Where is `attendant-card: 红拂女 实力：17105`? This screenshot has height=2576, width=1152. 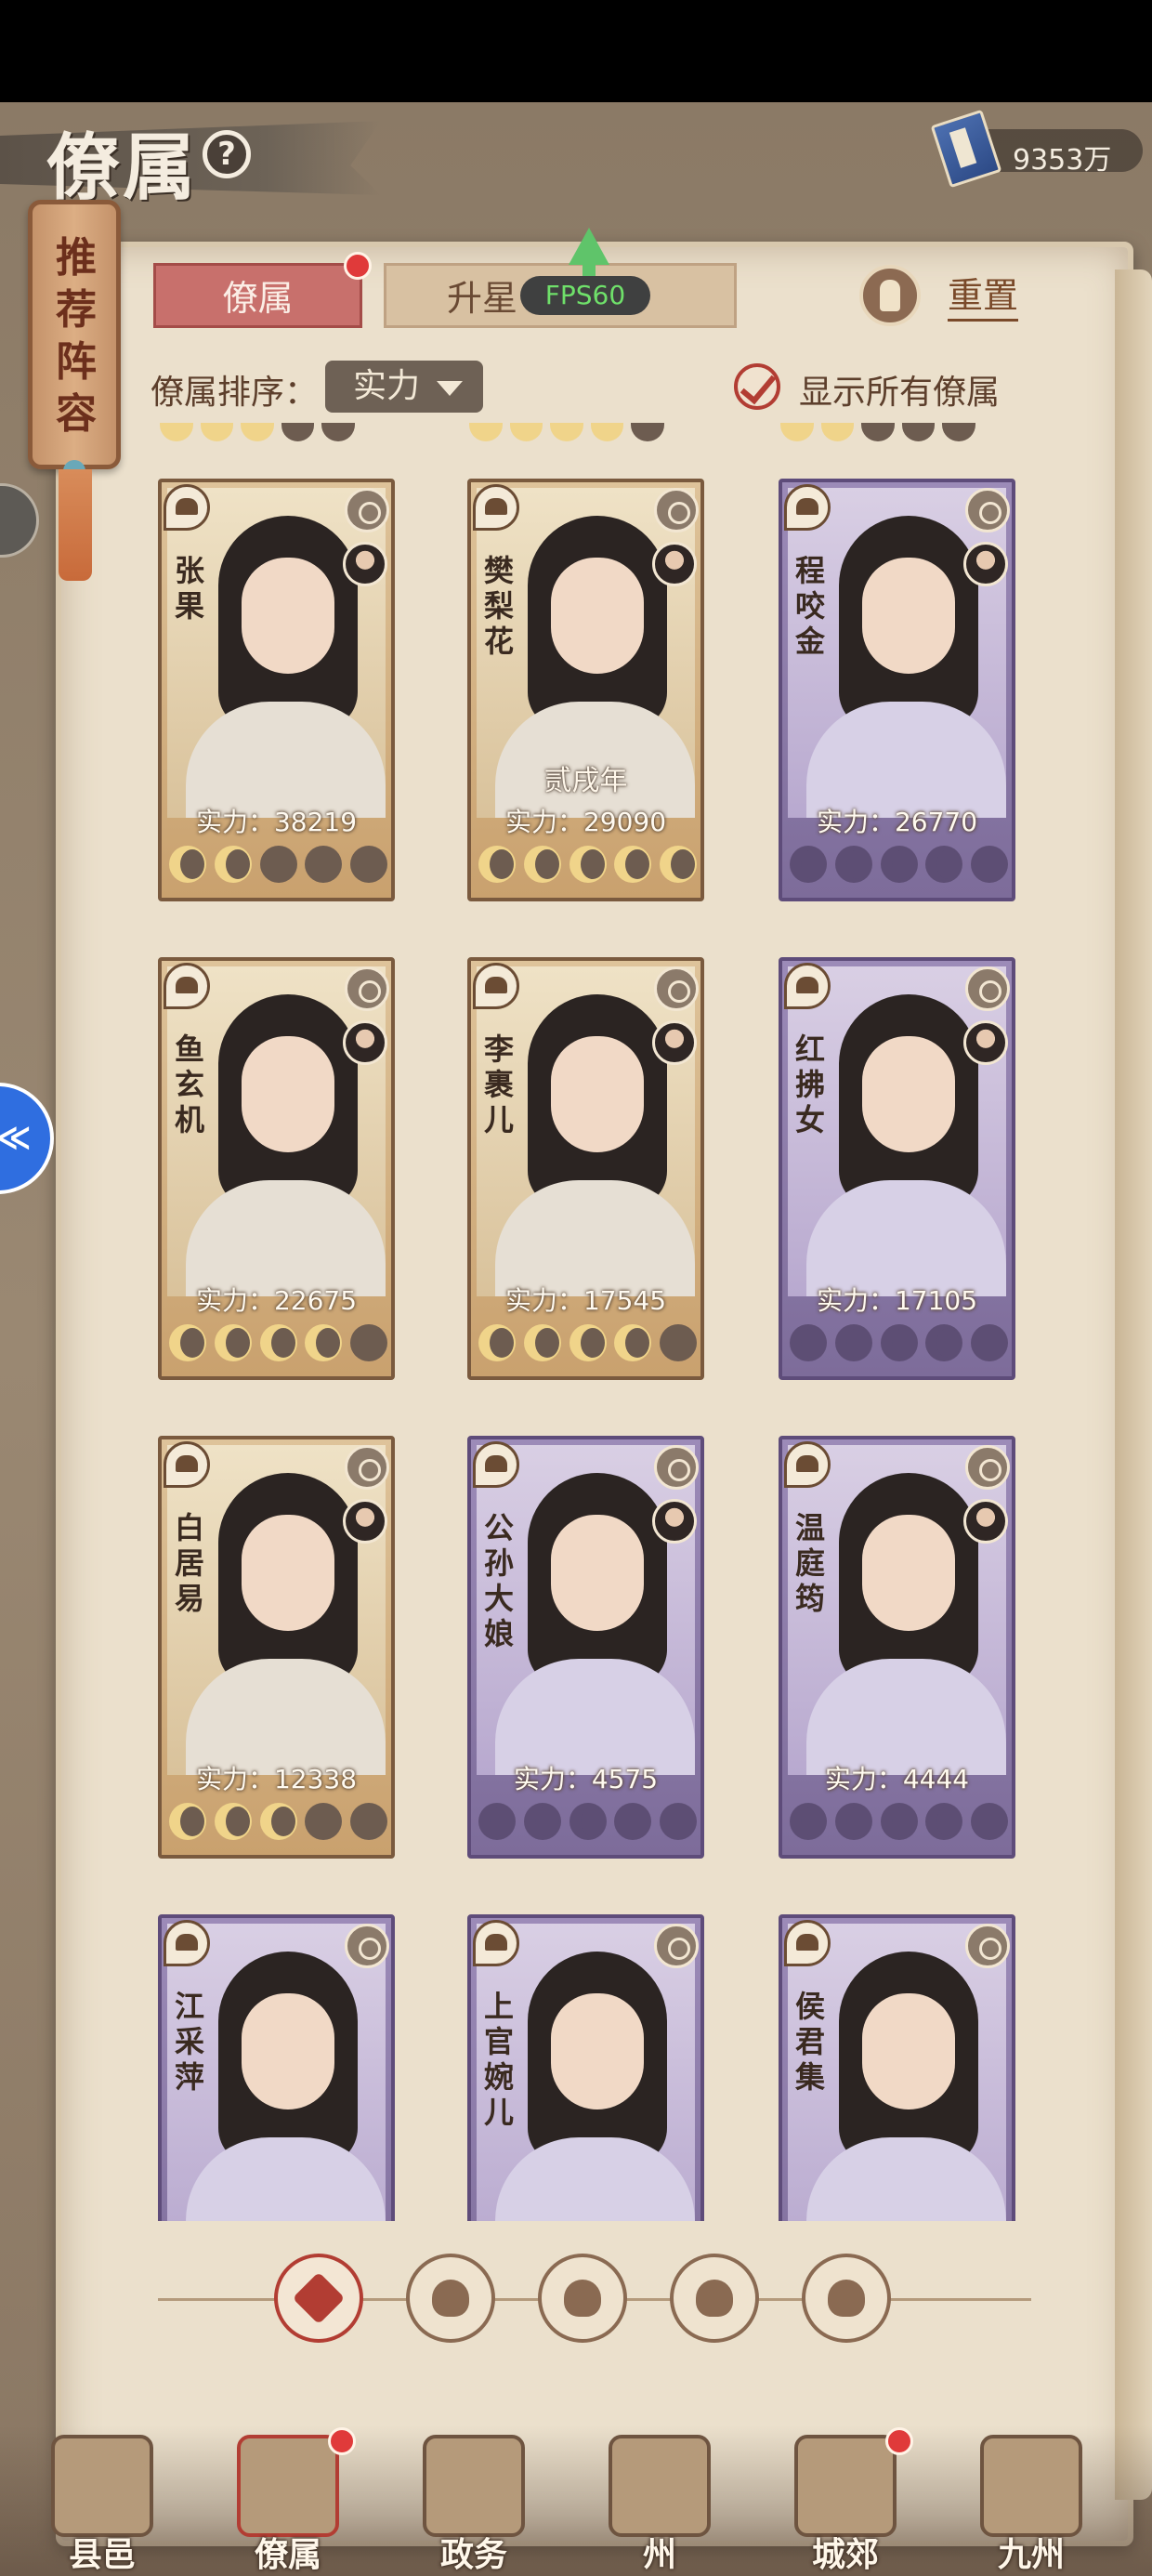
attendant-card: 红拂女 实力：17105 is located at coordinates (897, 1168).